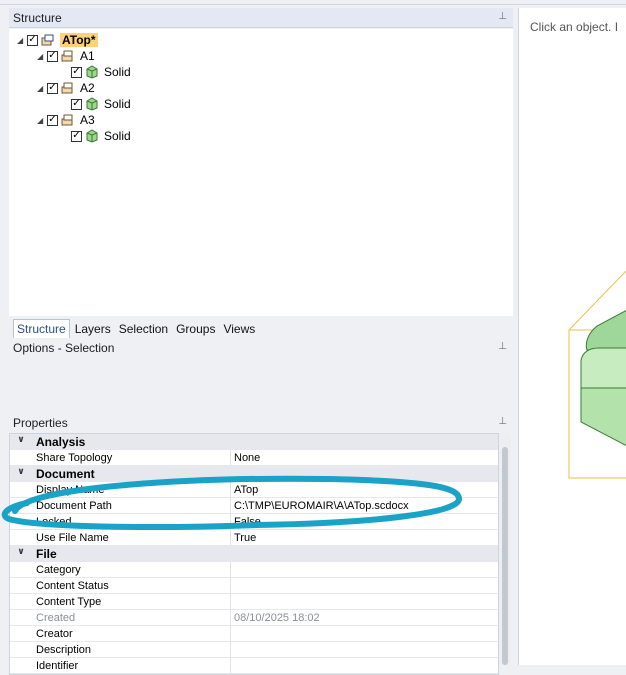 Image resolution: width=626 pixels, height=675 pixels. Describe the element at coordinates (120, 633) in the screenshot. I see `property-key: Creator` at that location.